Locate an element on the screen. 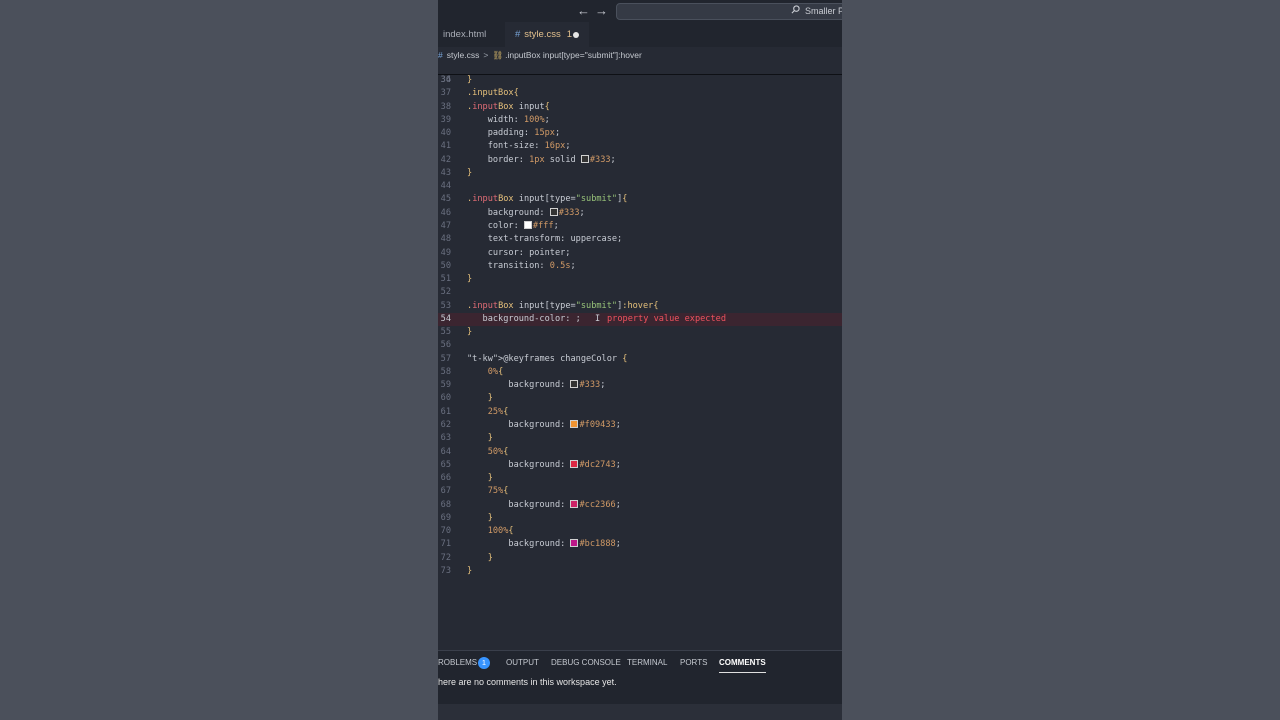 The height and width of the screenshot is (720, 1280). line-number: 39 is located at coordinates (445, 119).